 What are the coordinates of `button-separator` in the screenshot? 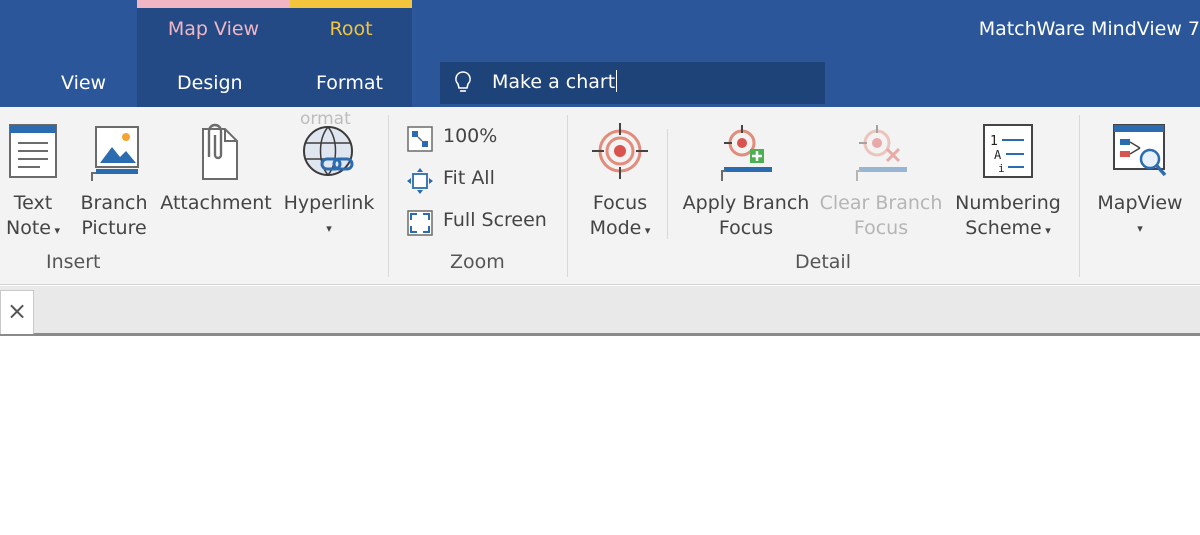 It's located at (667, 184).